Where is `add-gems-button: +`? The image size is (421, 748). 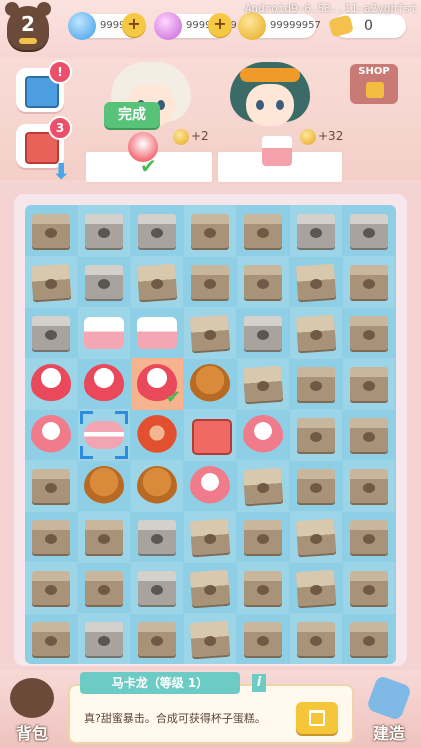
add-gems-button: + is located at coordinates (220, 25).